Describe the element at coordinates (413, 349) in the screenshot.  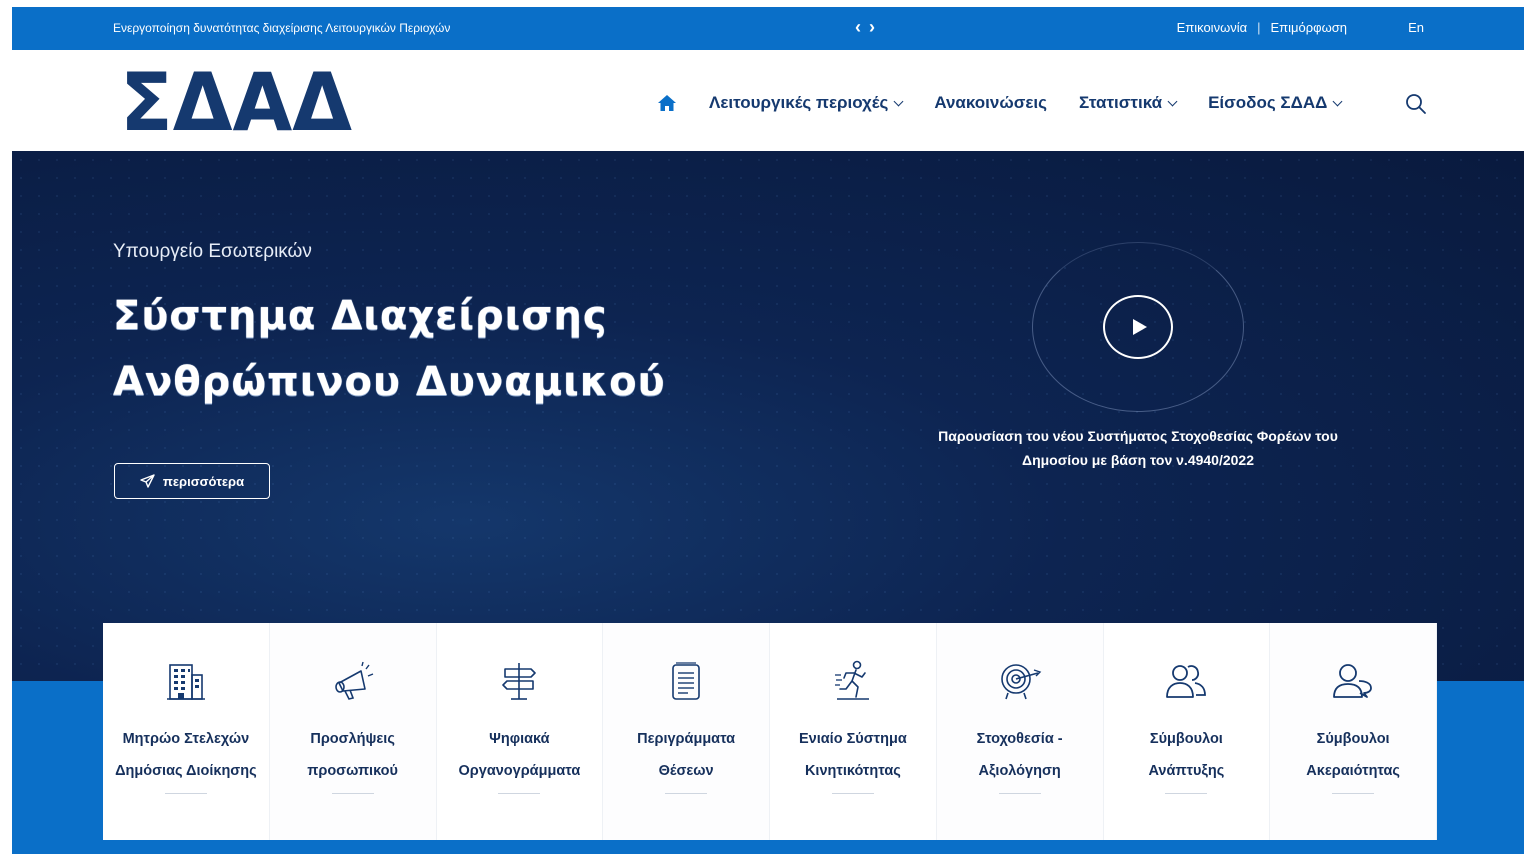
I see `hero-title: Σύστημα Διαχείρισης Ανθρώπινου Δυναμικού` at that location.